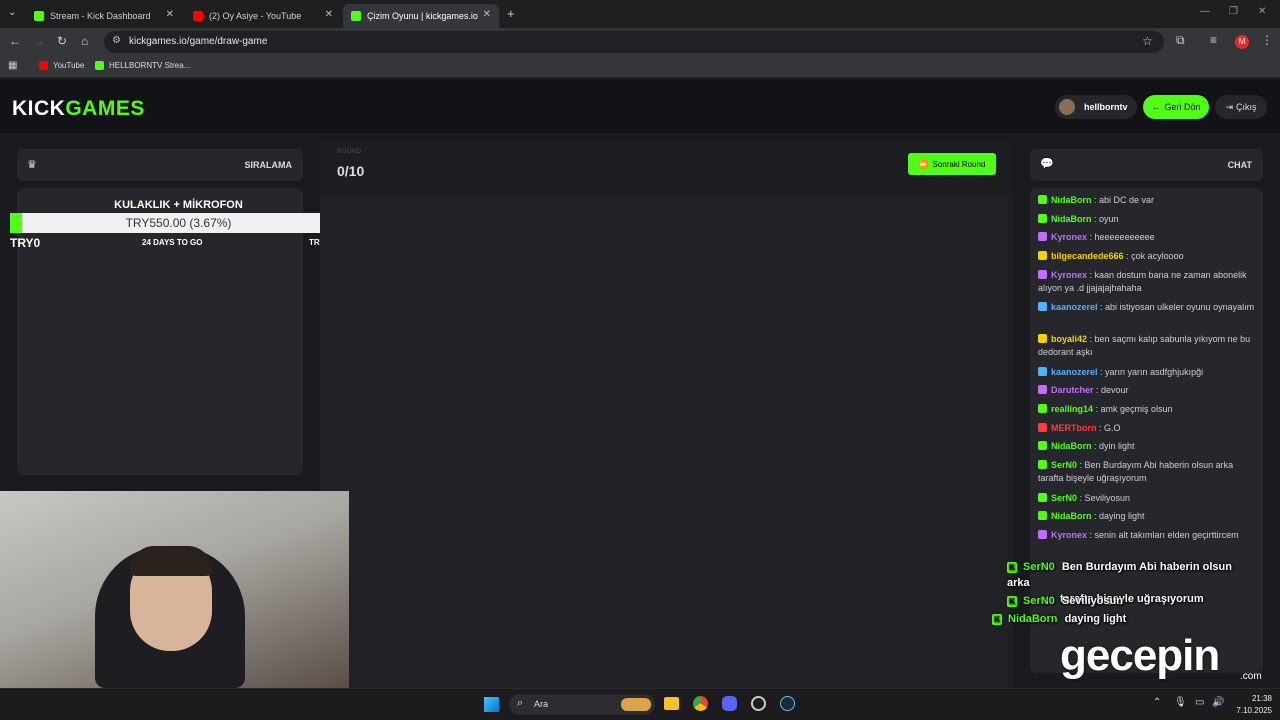  What do you see at coordinates (100, 16) in the screenshot?
I see `tab-title: Stream - Kick Dashboard` at bounding box center [100, 16].